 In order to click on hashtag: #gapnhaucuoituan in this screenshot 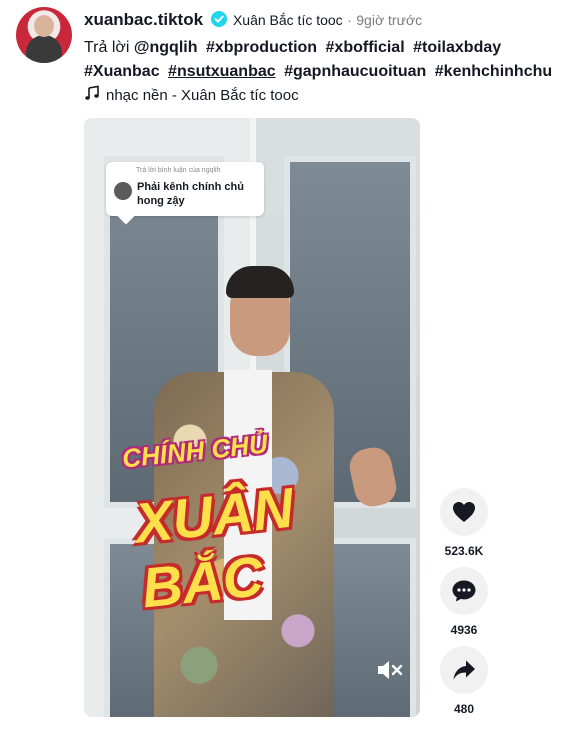, I will do `click(355, 71)`.